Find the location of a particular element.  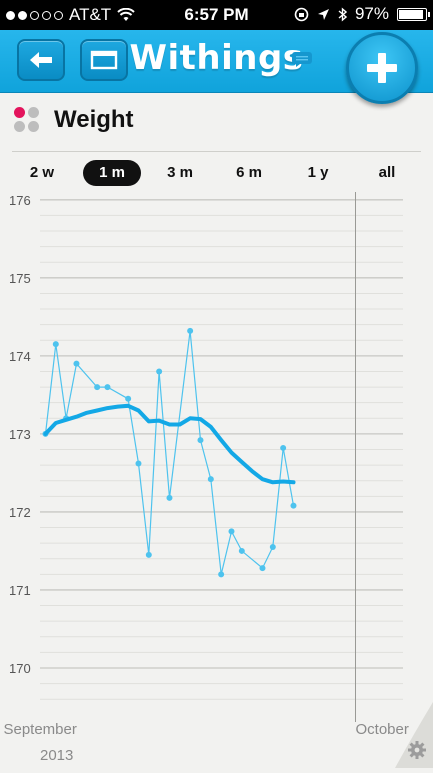

y-tick-label: 175 is located at coordinates (20, 278).